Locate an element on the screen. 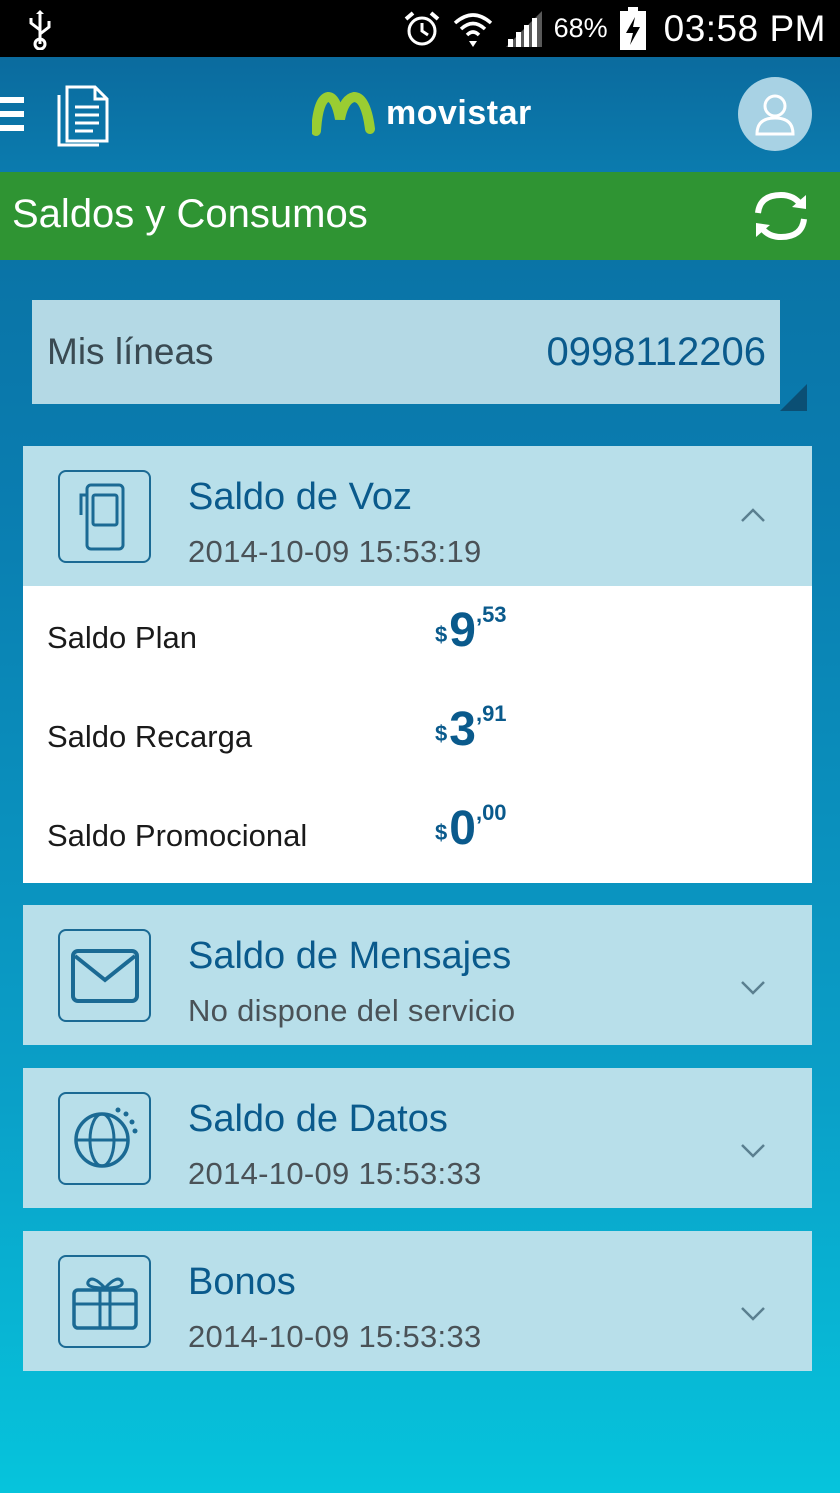  wifi-icon is located at coordinates (472, 29).